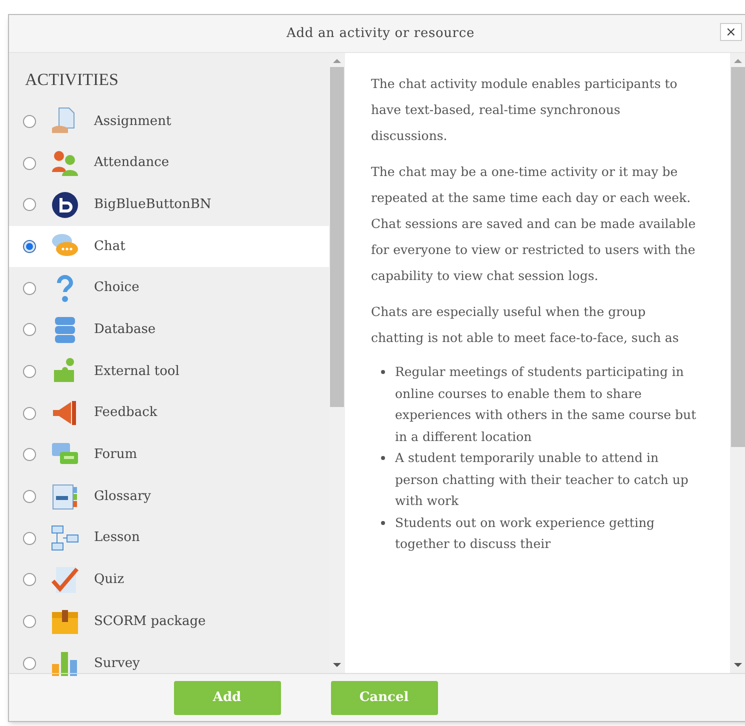  I want to click on description-paragraph: Chats are especially useful when the group chatting is not able to meet face-to-face, such as, so click(525, 325).